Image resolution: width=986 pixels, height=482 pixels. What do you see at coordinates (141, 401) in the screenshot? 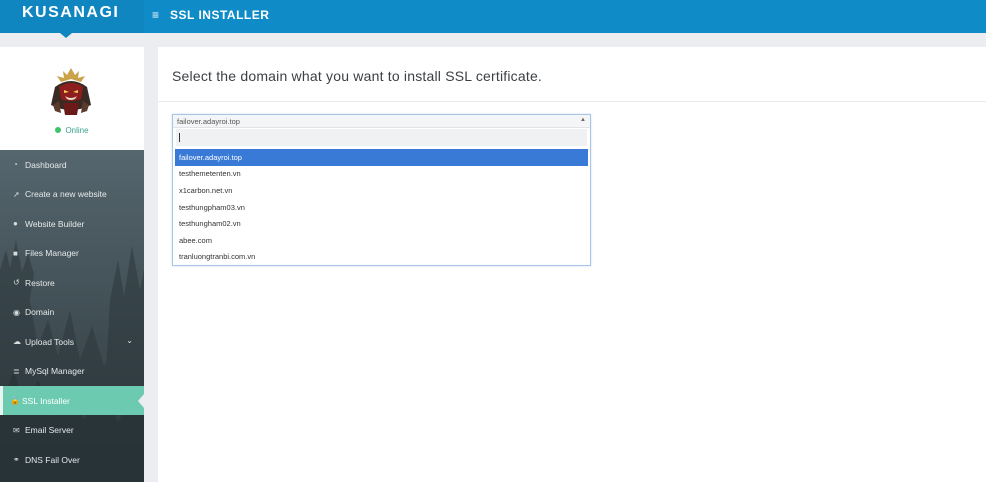
I see `active-indicator` at bounding box center [141, 401].